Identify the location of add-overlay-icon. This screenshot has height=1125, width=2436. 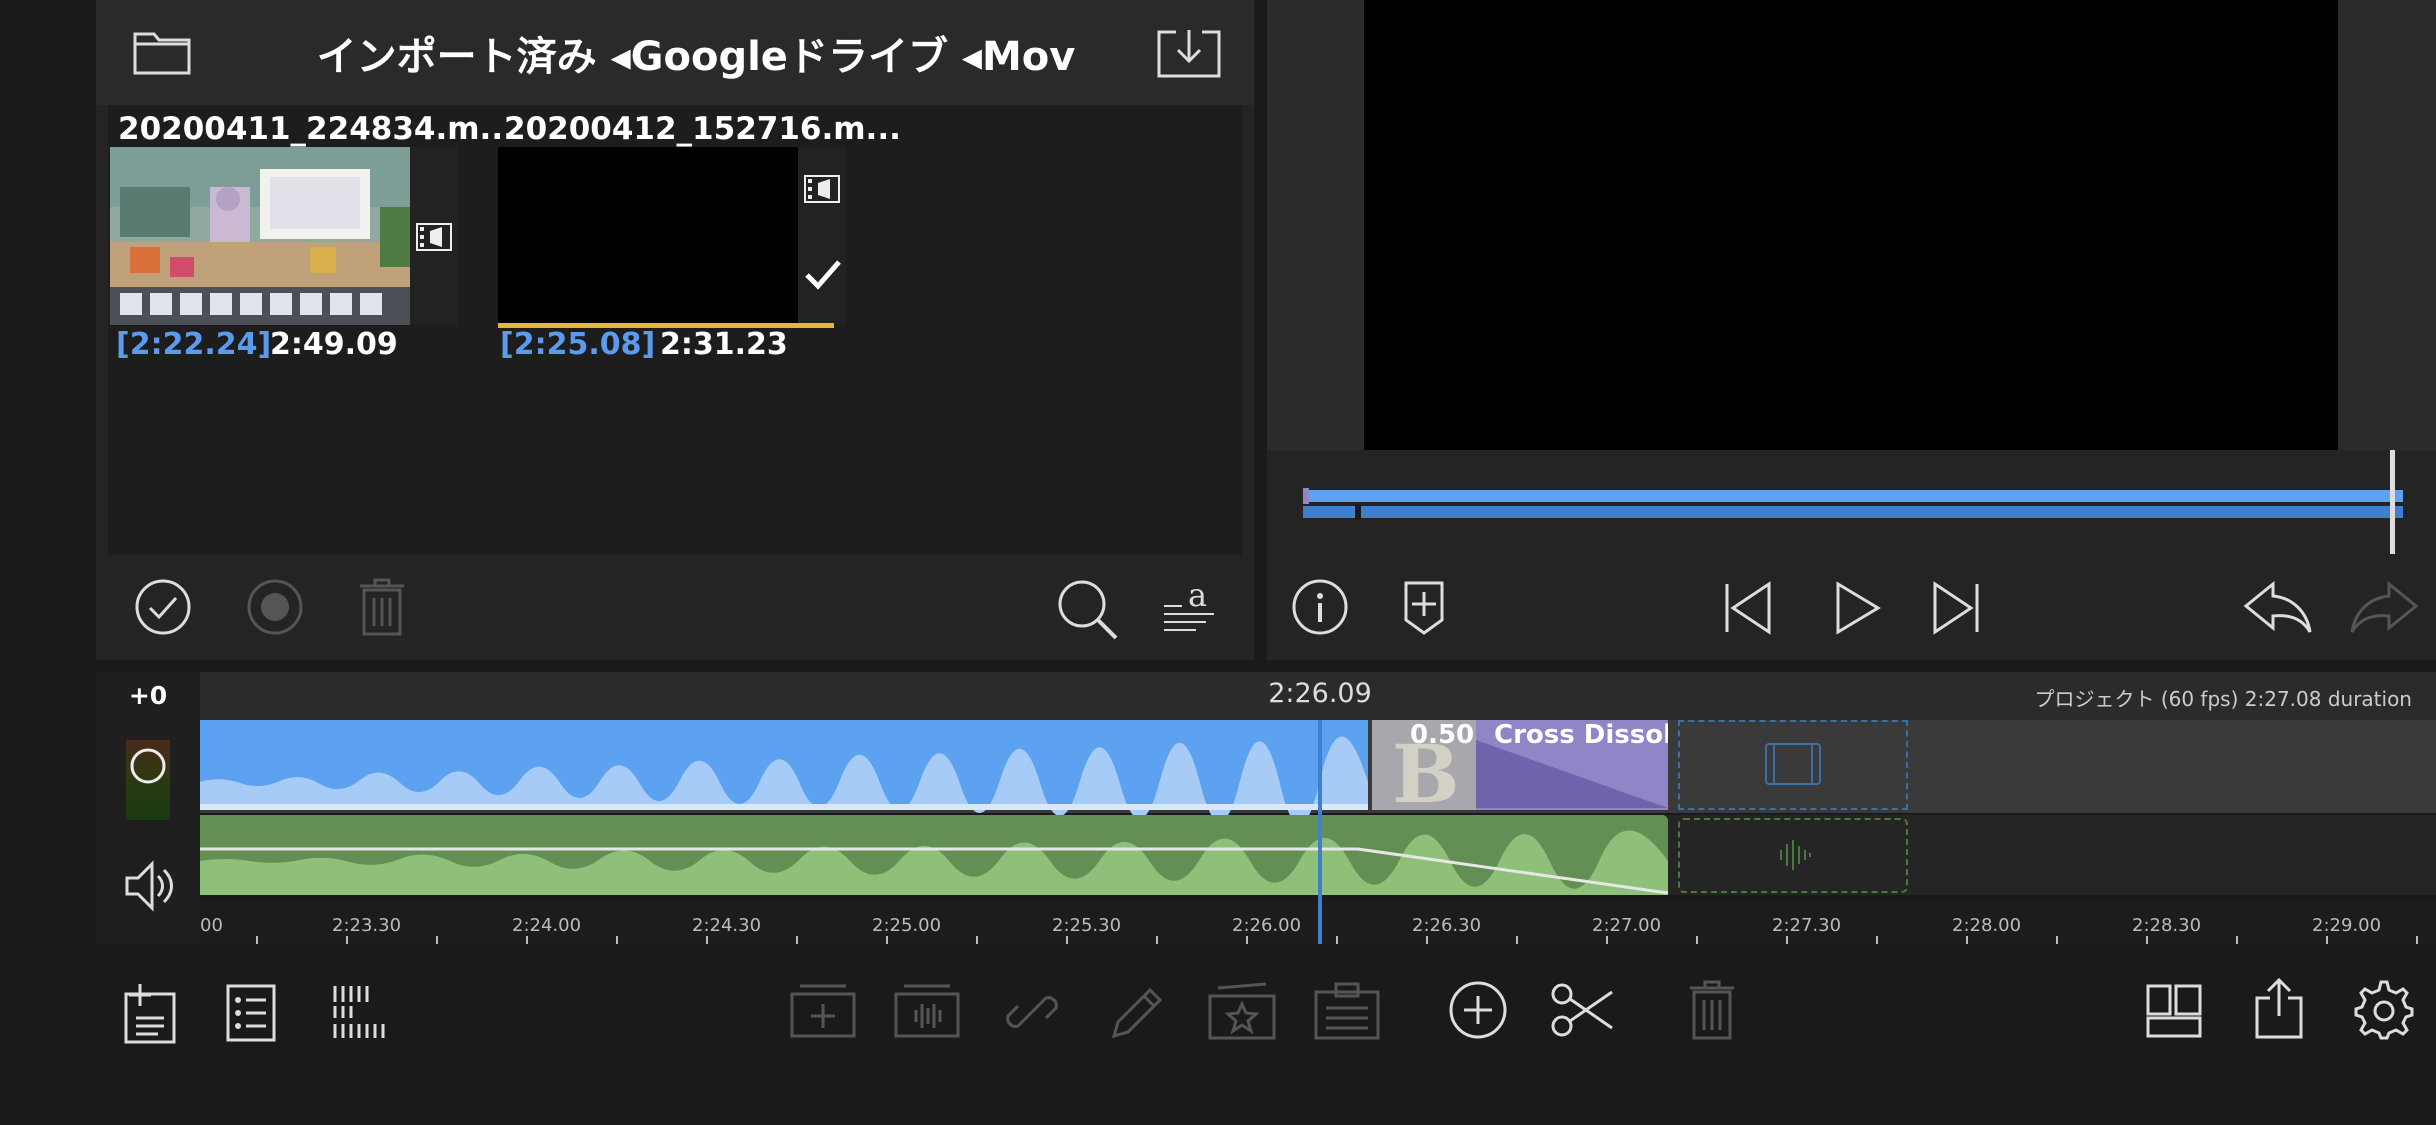
(823, 1010).